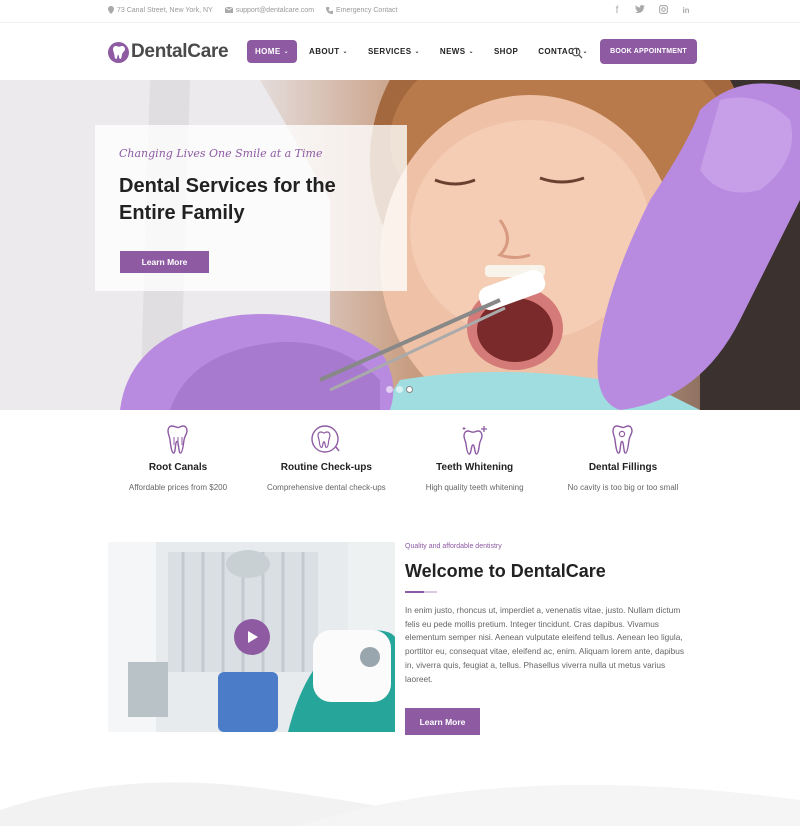 This screenshot has height=826, width=800. Describe the element at coordinates (421, 592) in the screenshot. I see `title-divider` at that location.